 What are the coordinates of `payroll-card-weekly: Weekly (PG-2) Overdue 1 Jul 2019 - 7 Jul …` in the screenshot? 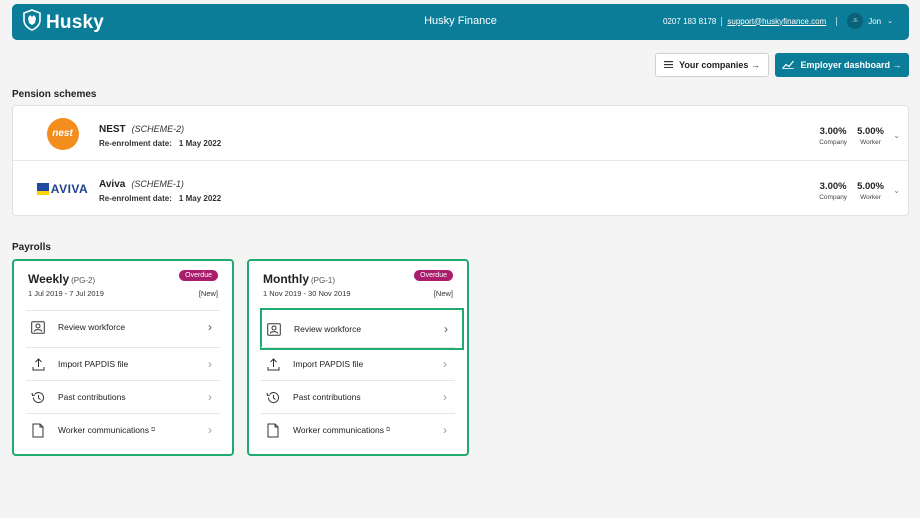 It's located at (123, 357).